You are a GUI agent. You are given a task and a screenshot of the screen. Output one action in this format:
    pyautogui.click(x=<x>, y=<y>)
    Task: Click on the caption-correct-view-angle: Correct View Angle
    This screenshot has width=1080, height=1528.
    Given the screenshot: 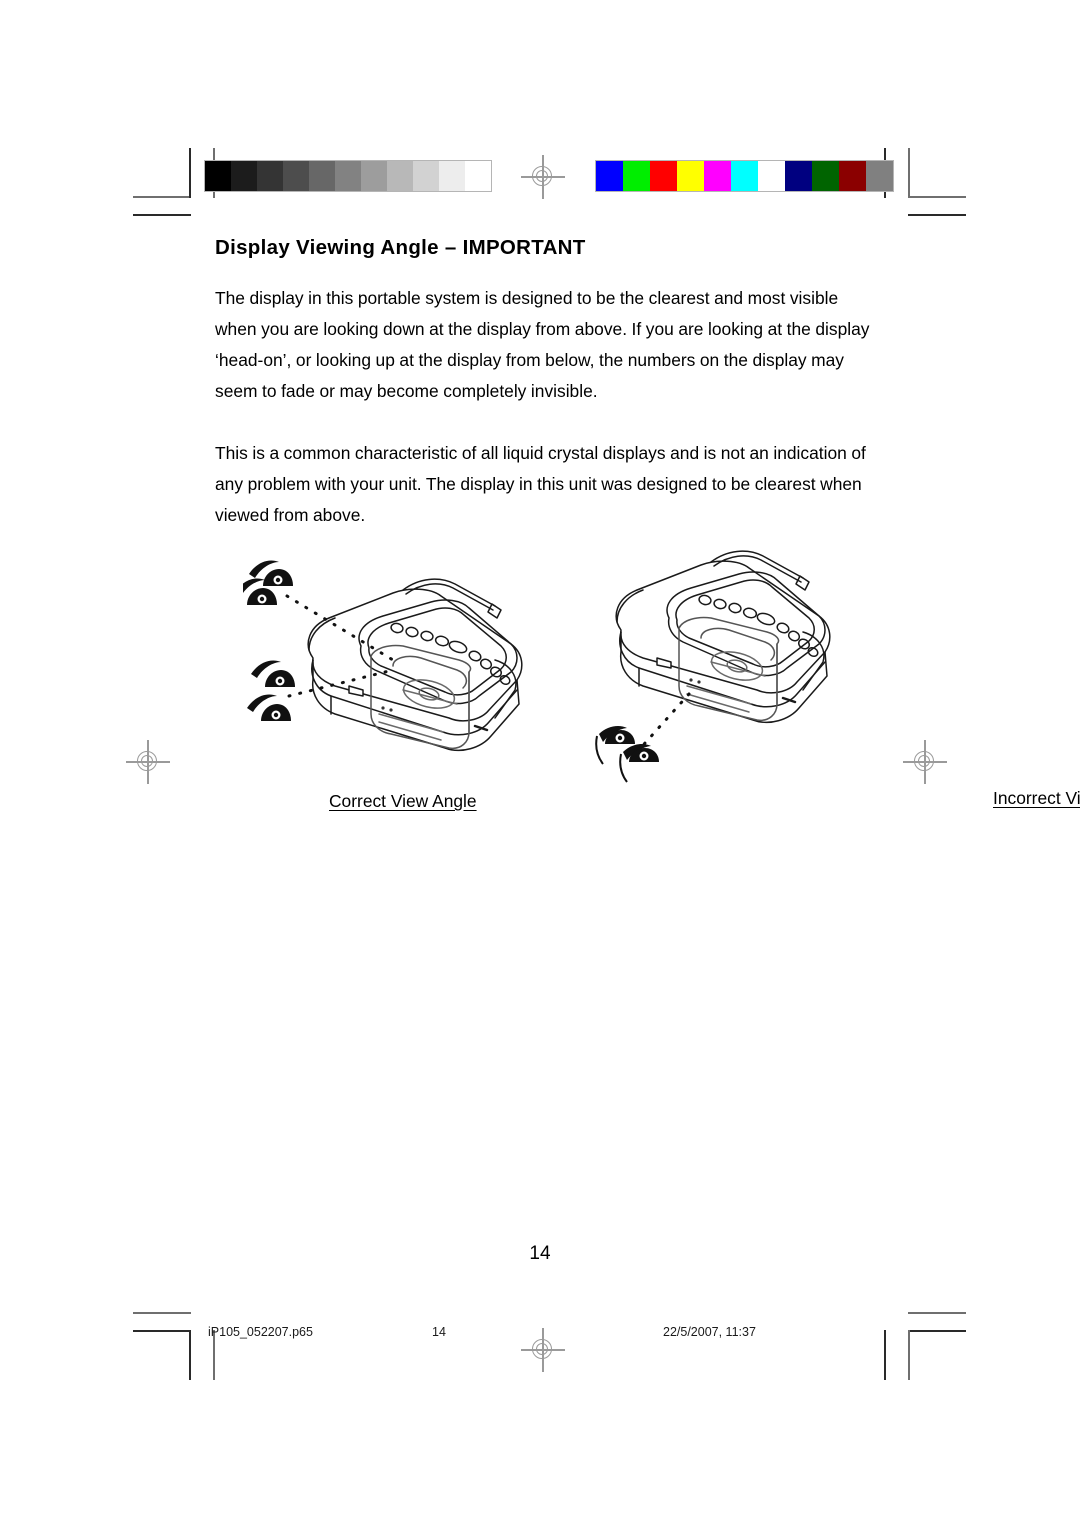 What is the action you would take?
    pyautogui.click(x=403, y=801)
    